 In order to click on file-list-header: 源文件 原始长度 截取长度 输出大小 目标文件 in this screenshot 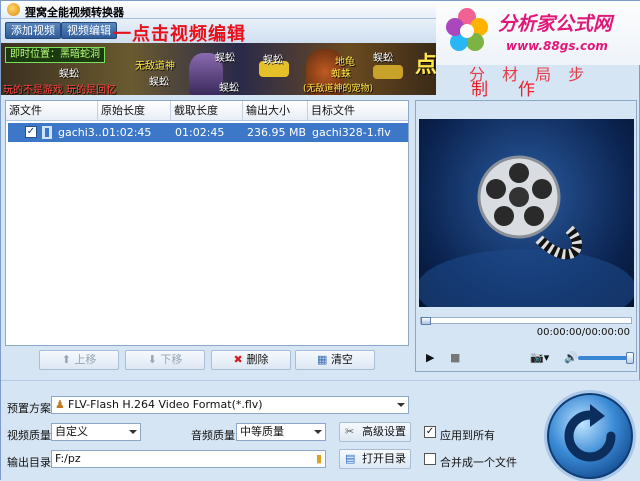, I will do `click(207, 111)`.